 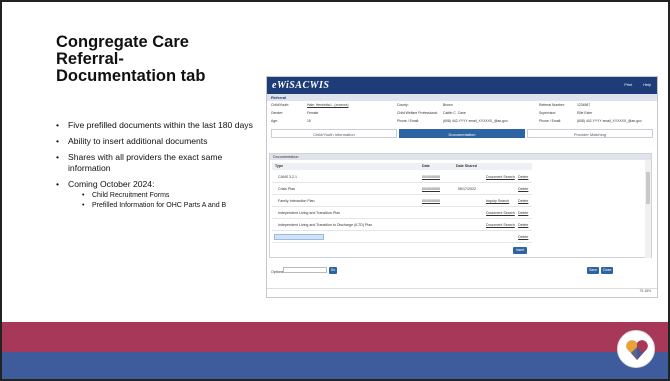 What do you see at coordinates (466, 166) in the screenshot?
I see `col-date-shared: Date Shared` at bounding box center [466, 166].